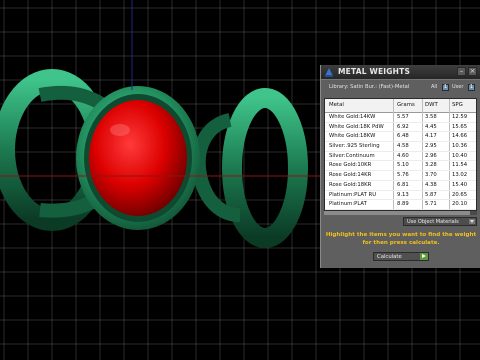 The image size is (480, 360). Describe the element at coordinates (458, 87) in the screenshot. I see `user-label: User` at that location.